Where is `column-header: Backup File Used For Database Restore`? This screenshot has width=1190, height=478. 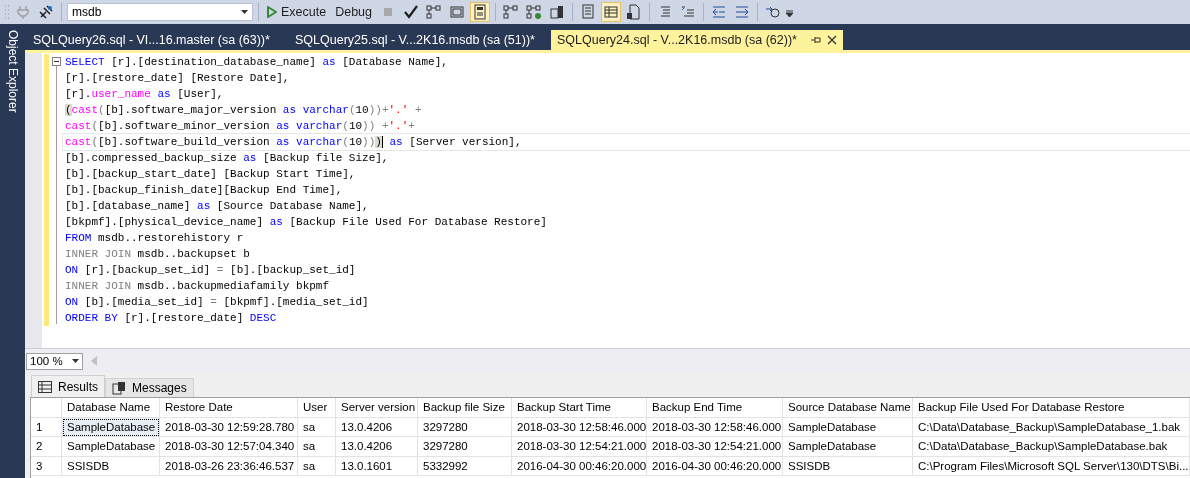 column-header: Backup File Used For Database Restore is located at coordinates (1051, 408).